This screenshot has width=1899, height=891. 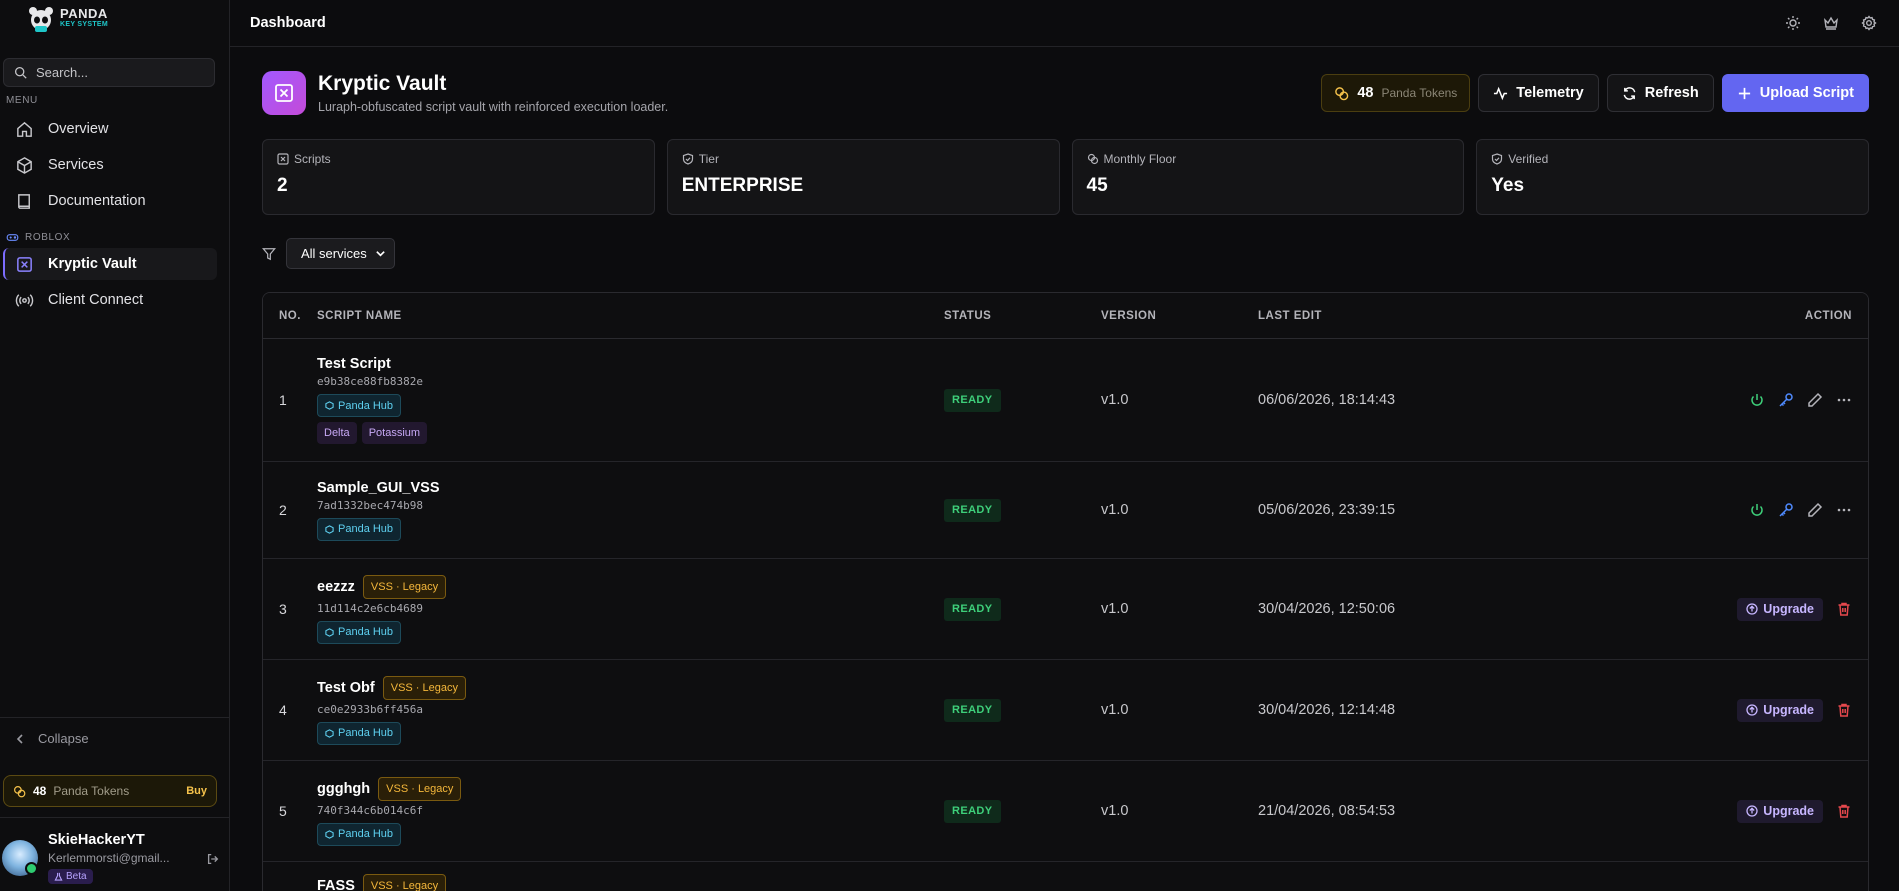 What do you see at coordinates (110, 791) in the screenshot?
I see `sidebar-tokens: 48 Panda Tokens Buy` at bounding box center [110, 791].